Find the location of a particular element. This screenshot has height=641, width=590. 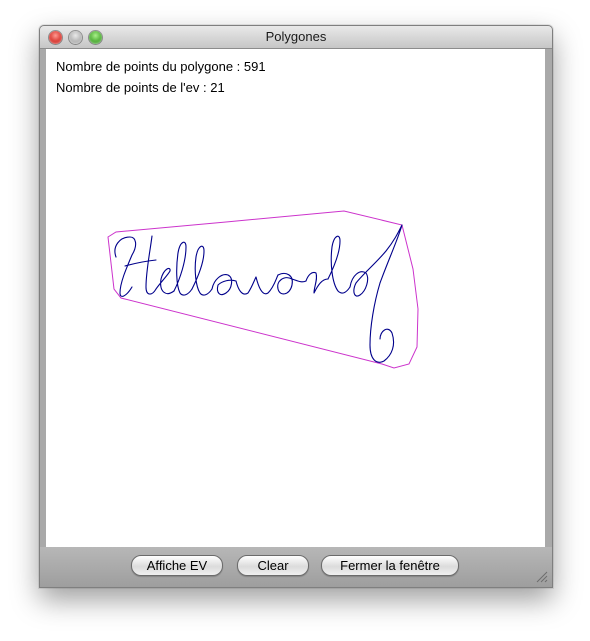

window-title: Polygones is located at coordinates (296, 36).